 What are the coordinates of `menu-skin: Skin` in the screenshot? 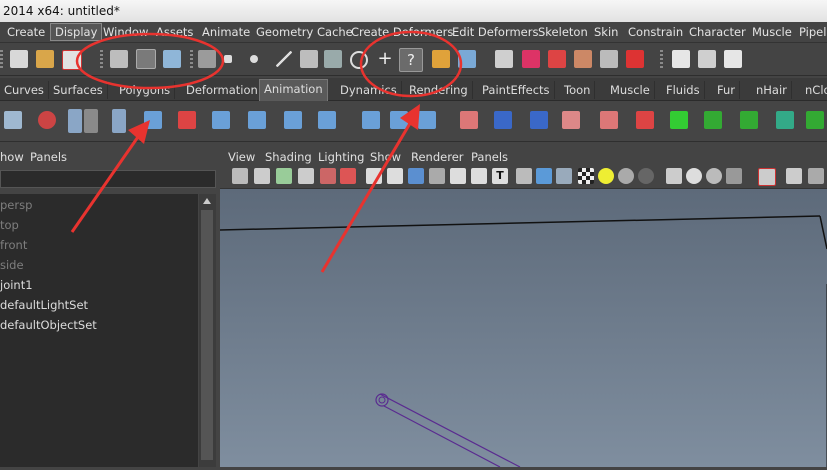 It's located at (606, 32).